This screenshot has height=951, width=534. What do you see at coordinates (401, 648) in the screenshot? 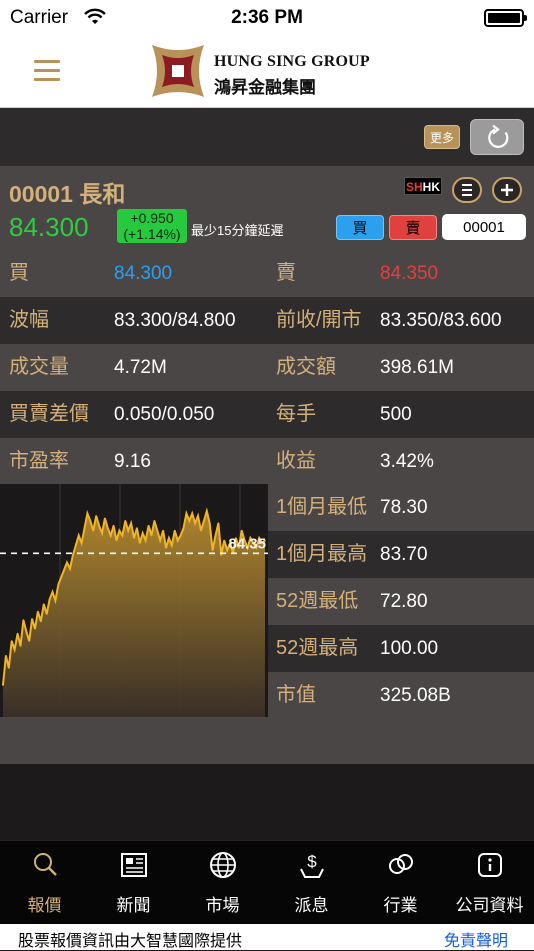
I see `range-stat-row: 52週最高 100.00` at bounding box center [401, 648].